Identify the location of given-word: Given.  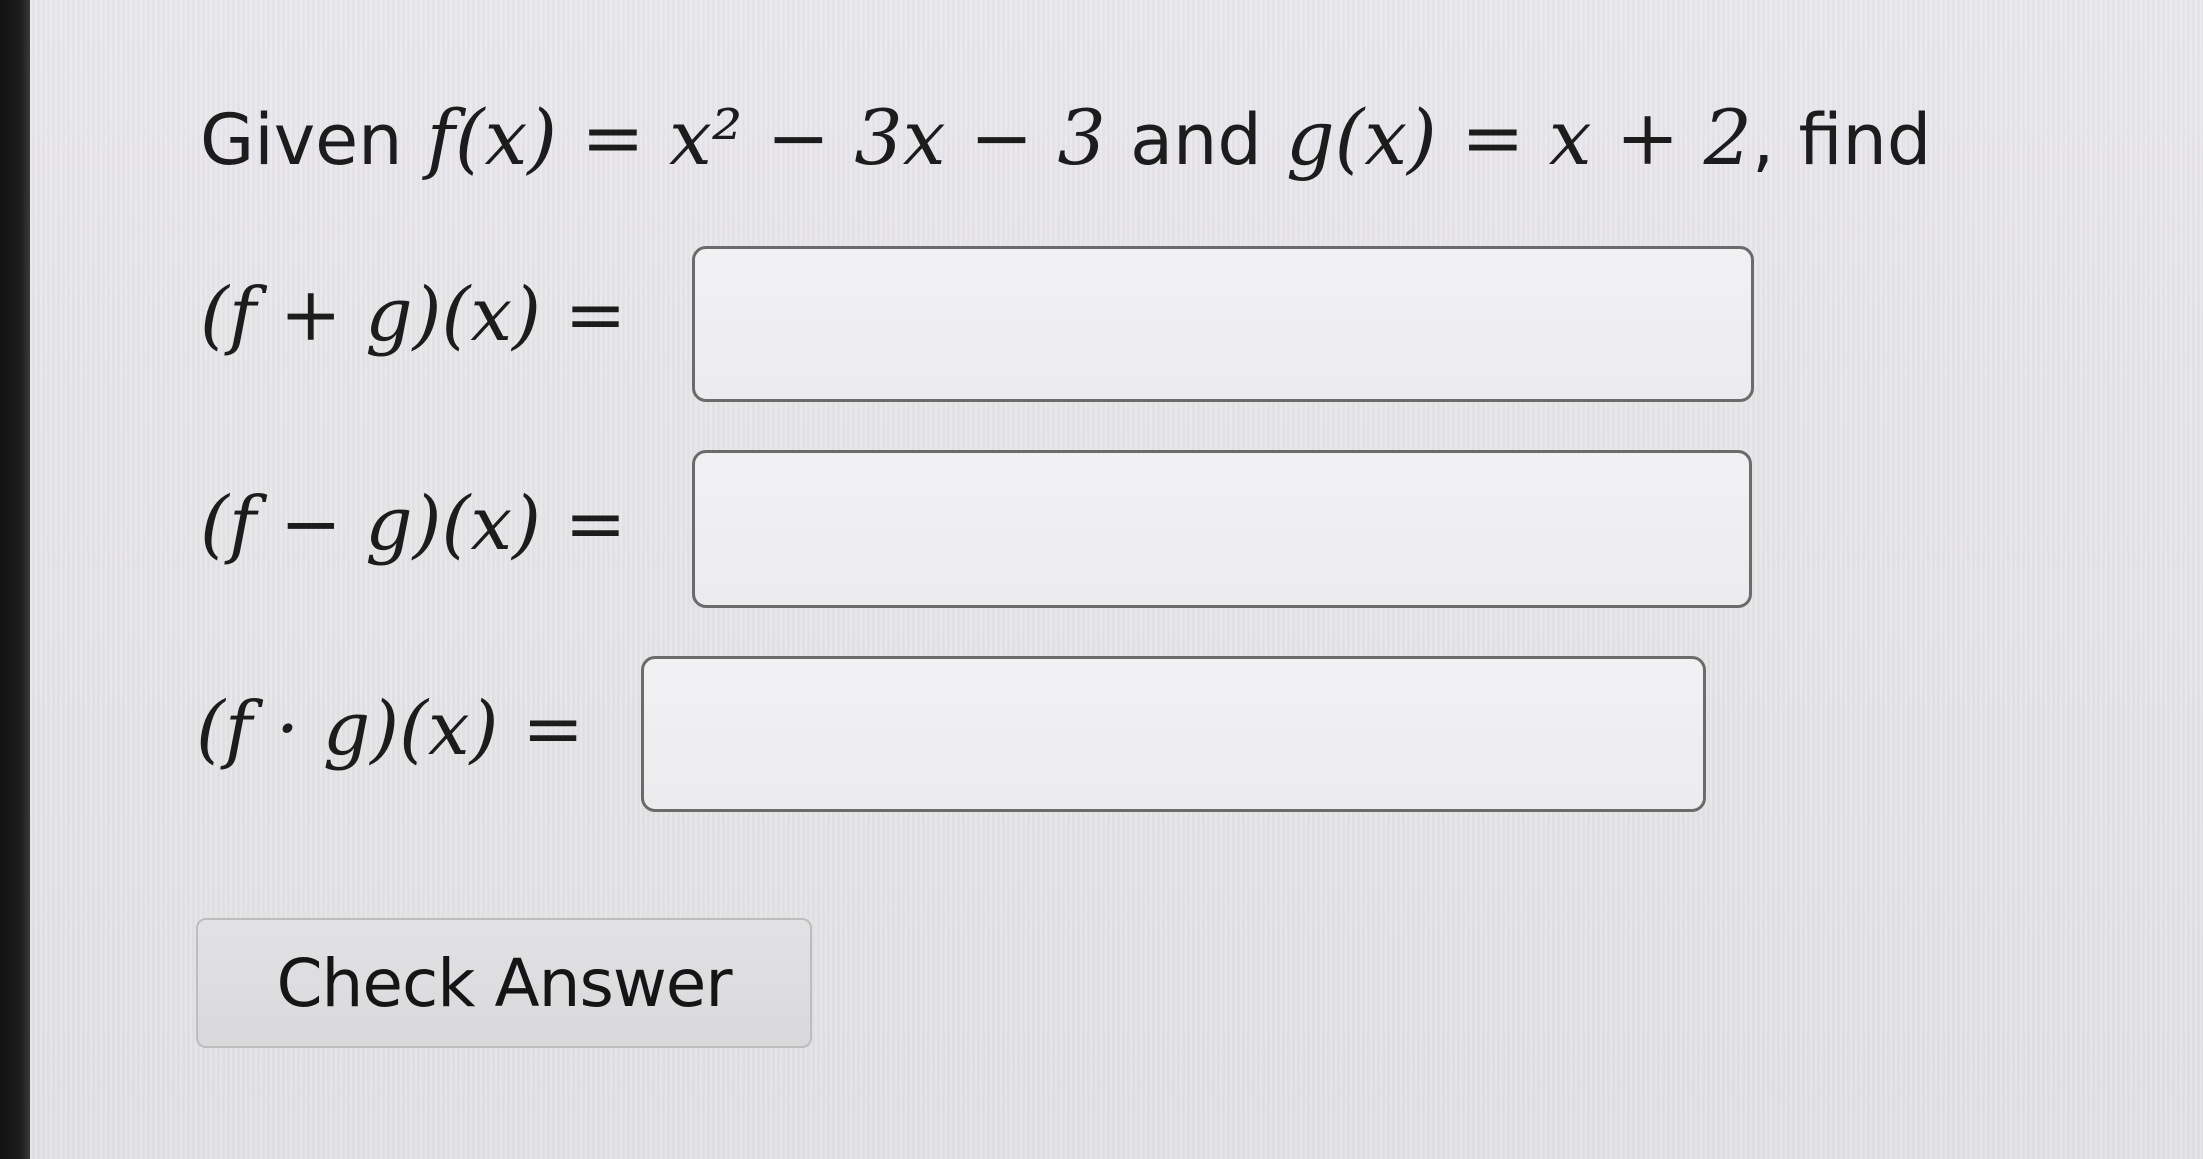
(301, 140).